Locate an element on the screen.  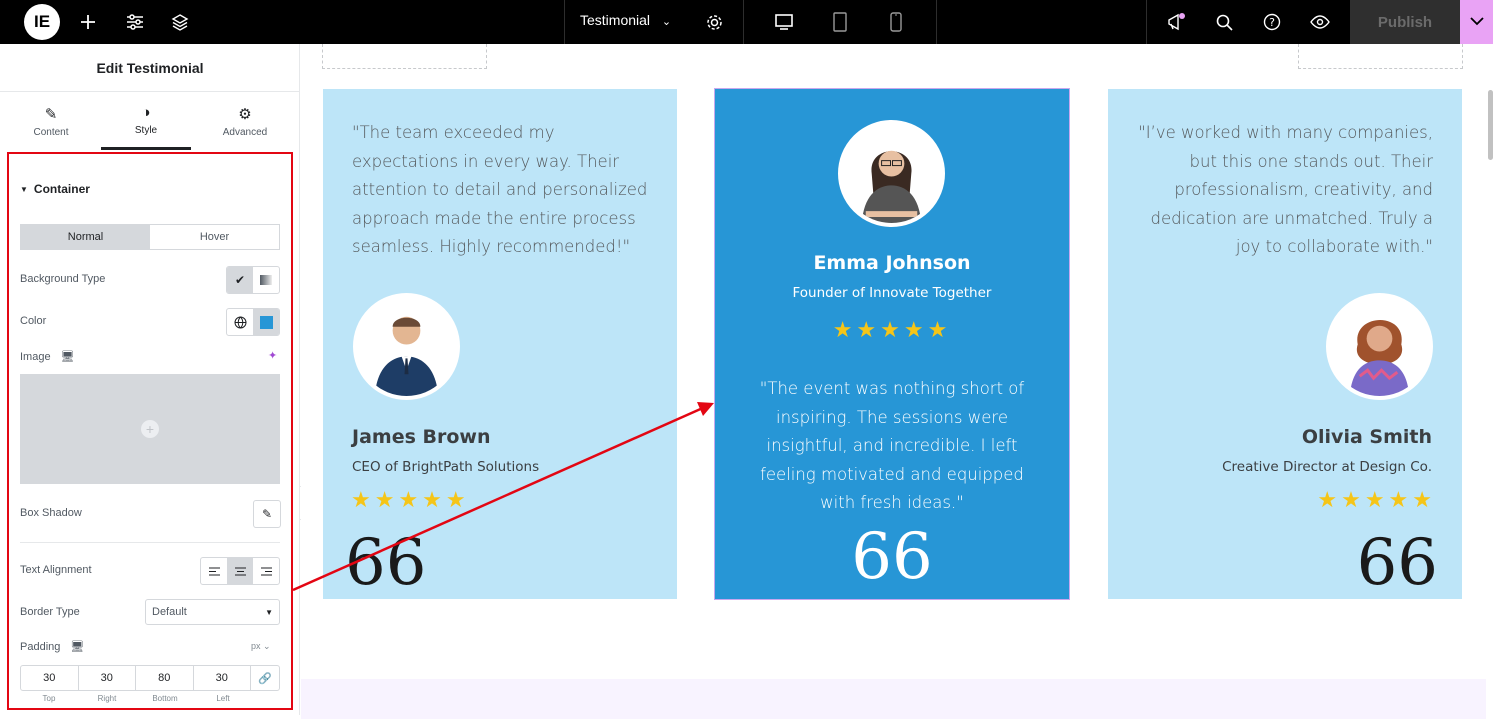
testimonial-name: James Brown is located at coordinates (421, 437).